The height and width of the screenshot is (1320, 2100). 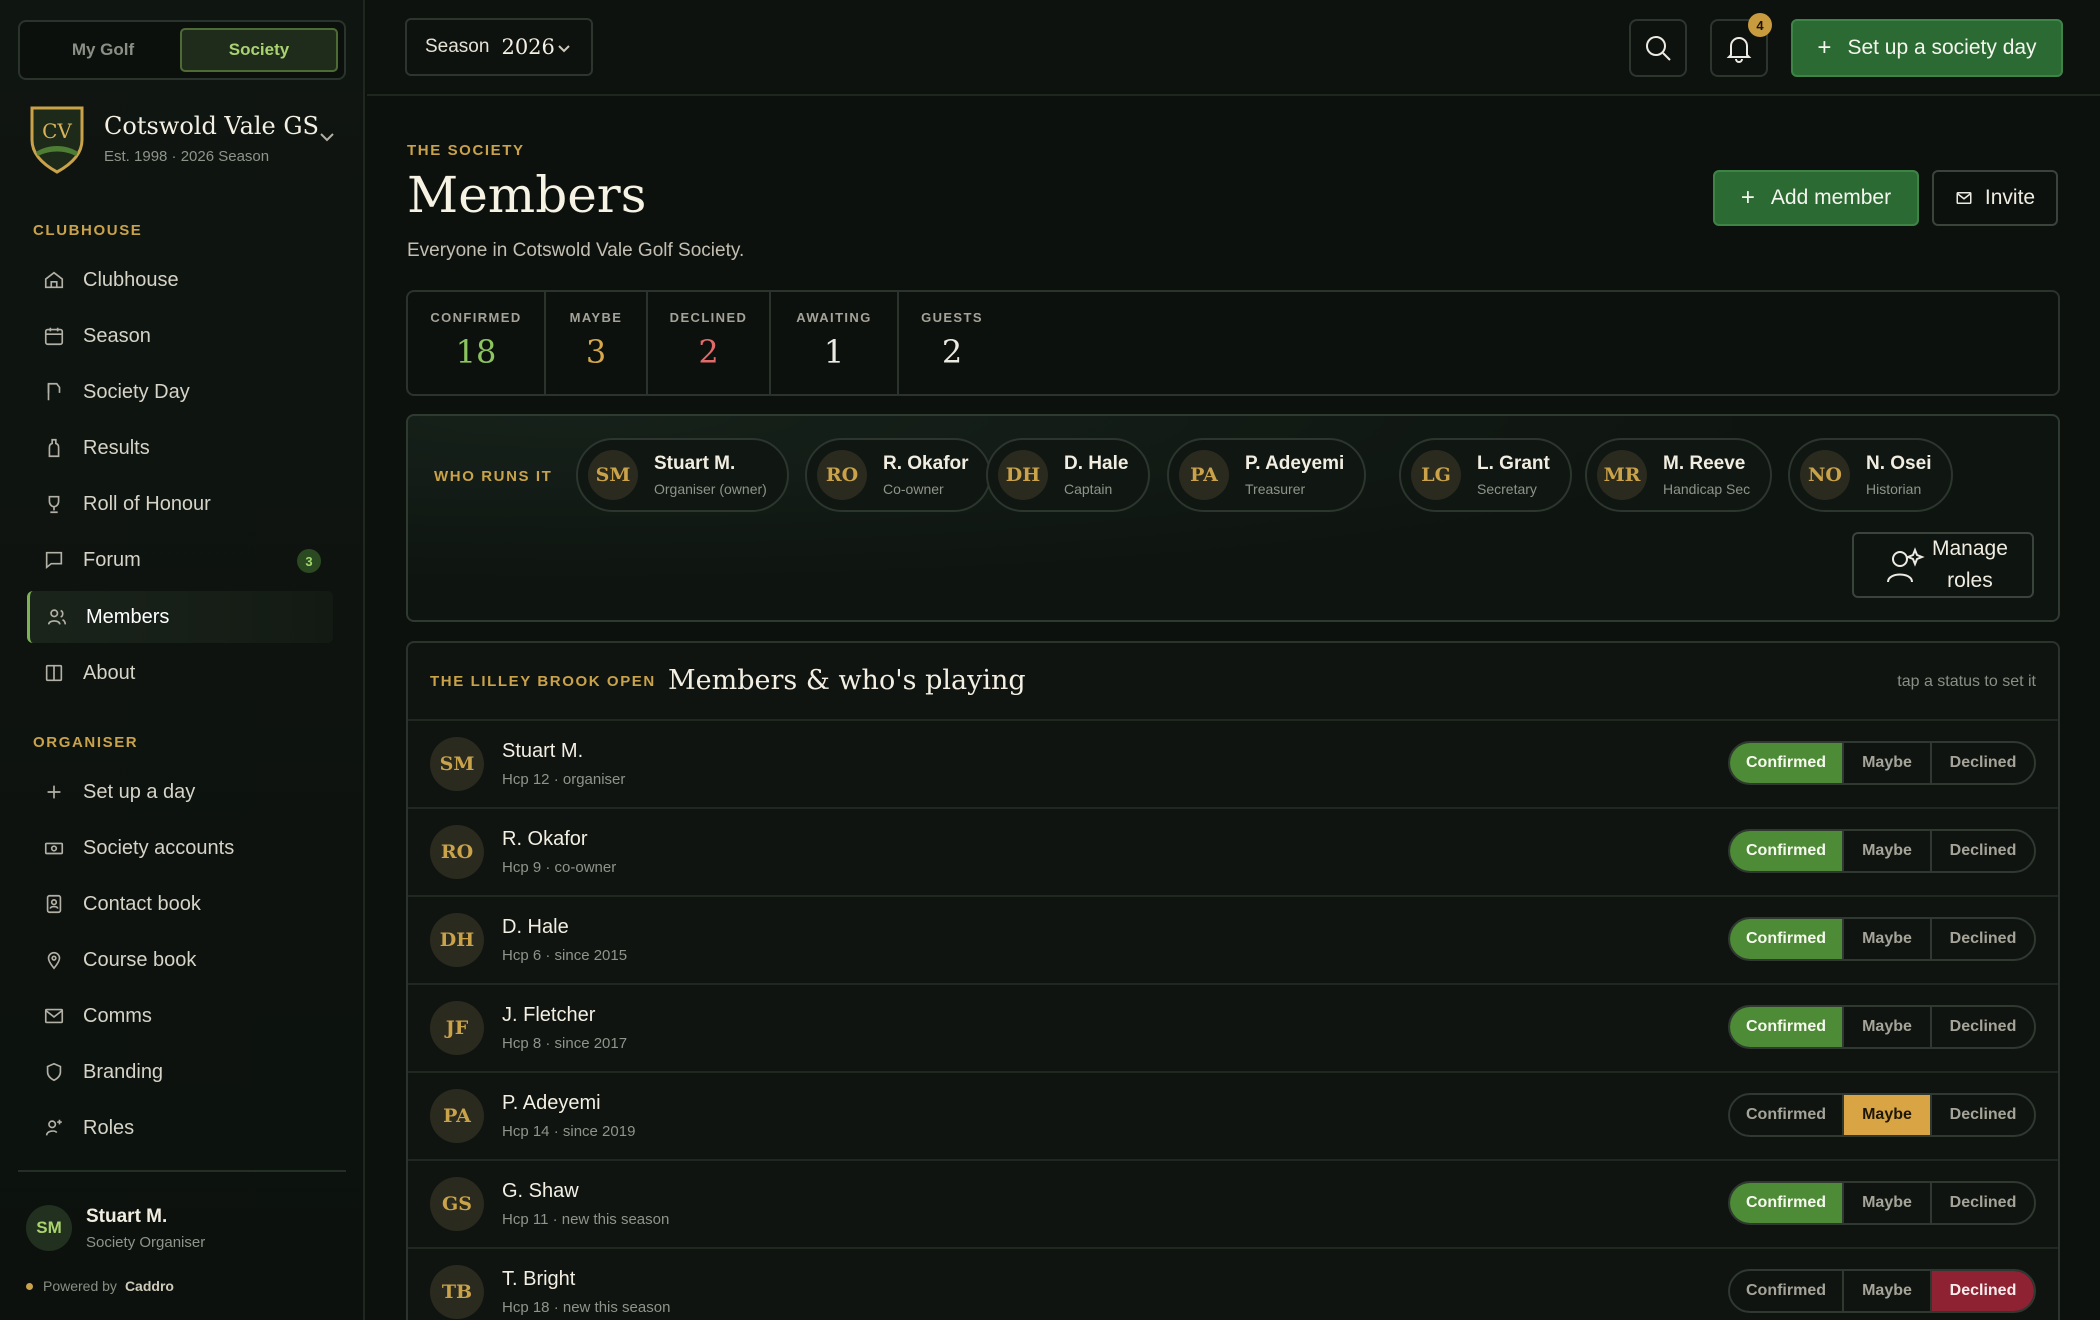 I want to click on committee-chip: MR M. Reeve Handicap Sec, so click(x=1679, y=475).